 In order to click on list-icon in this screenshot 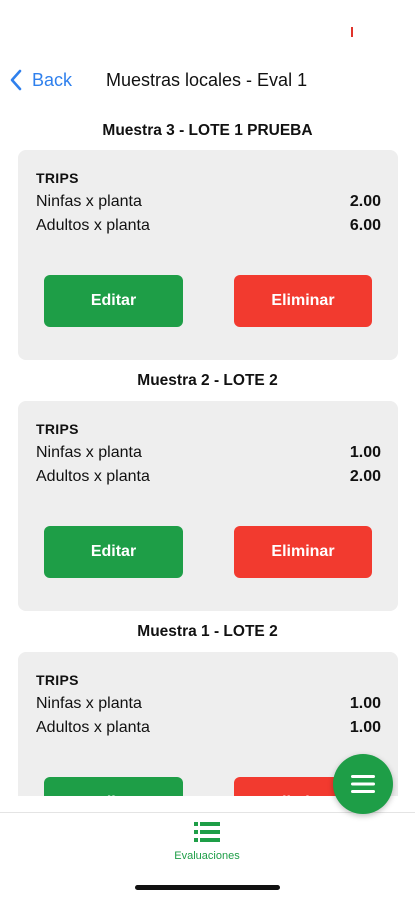, I will do `click(207, 832)`.